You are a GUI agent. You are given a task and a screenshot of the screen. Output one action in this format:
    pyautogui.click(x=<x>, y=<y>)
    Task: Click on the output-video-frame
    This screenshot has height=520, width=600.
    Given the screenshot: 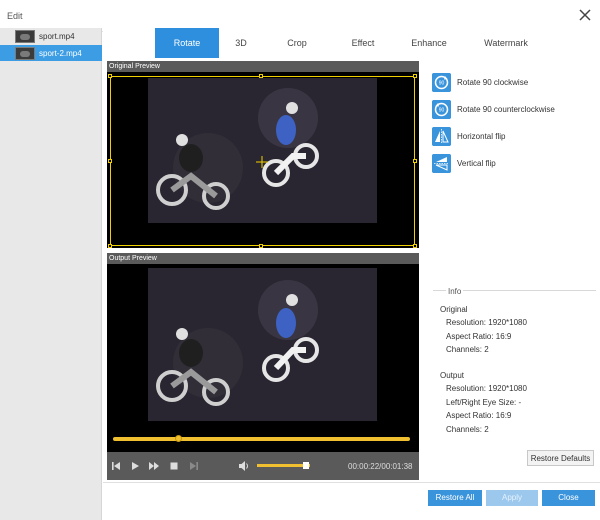 What is the action you would take?
    pyautogui.click(x=262, y=344)
    